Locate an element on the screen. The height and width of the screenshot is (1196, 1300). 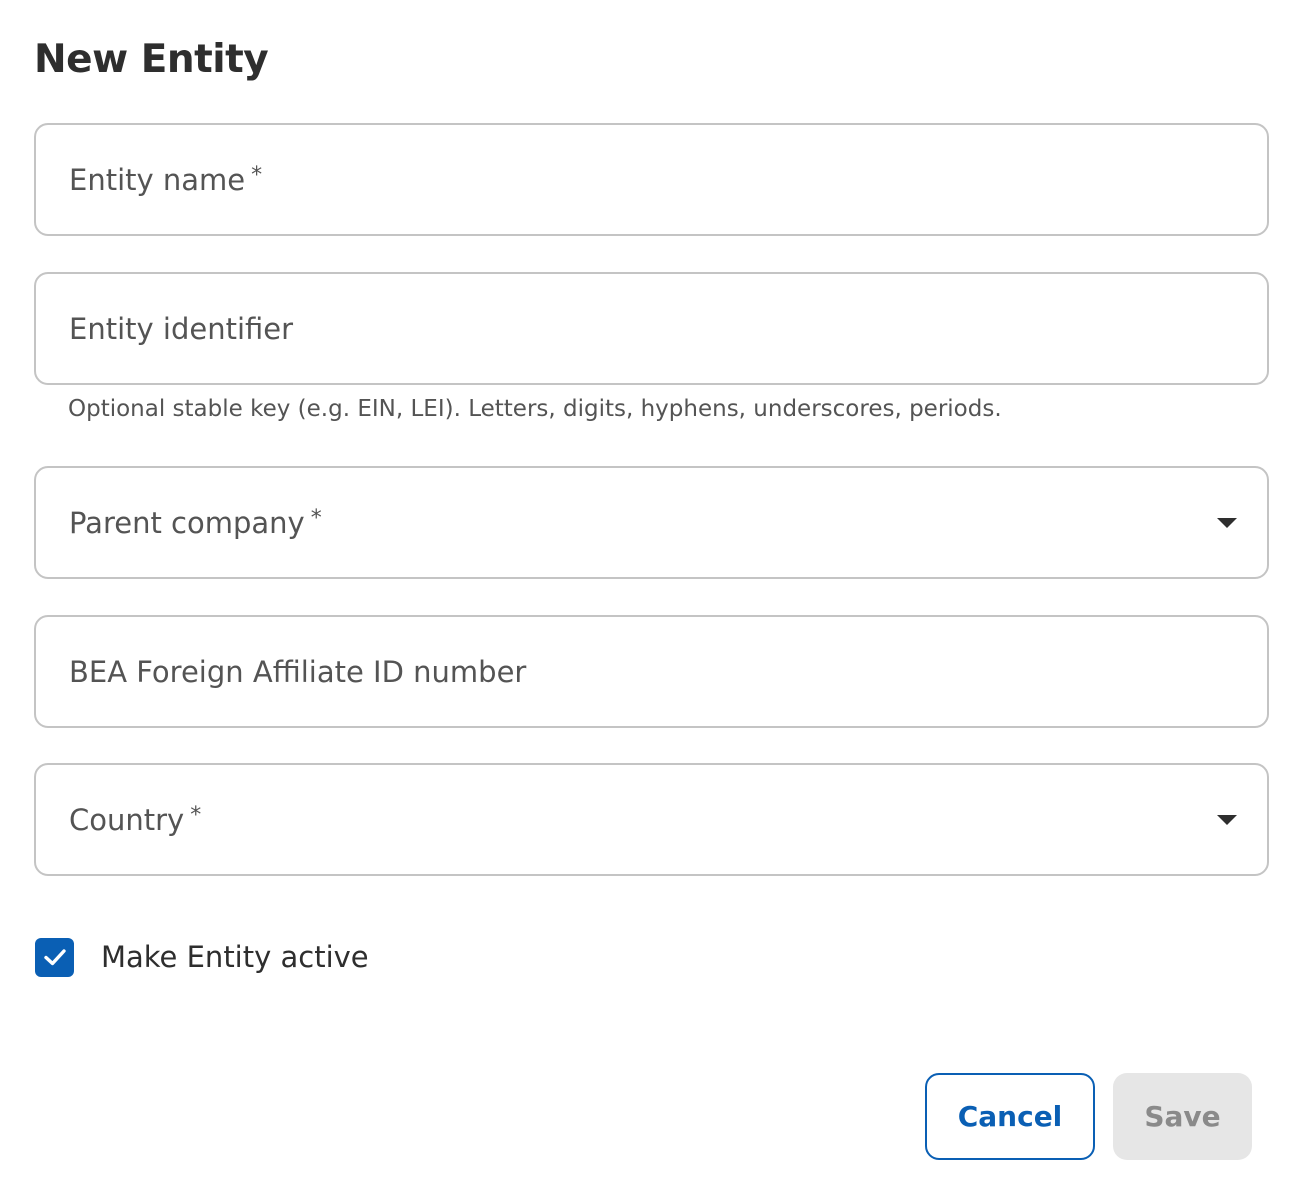
entity-identifier-label: Entity identifier is located at coordinates (181, 328).